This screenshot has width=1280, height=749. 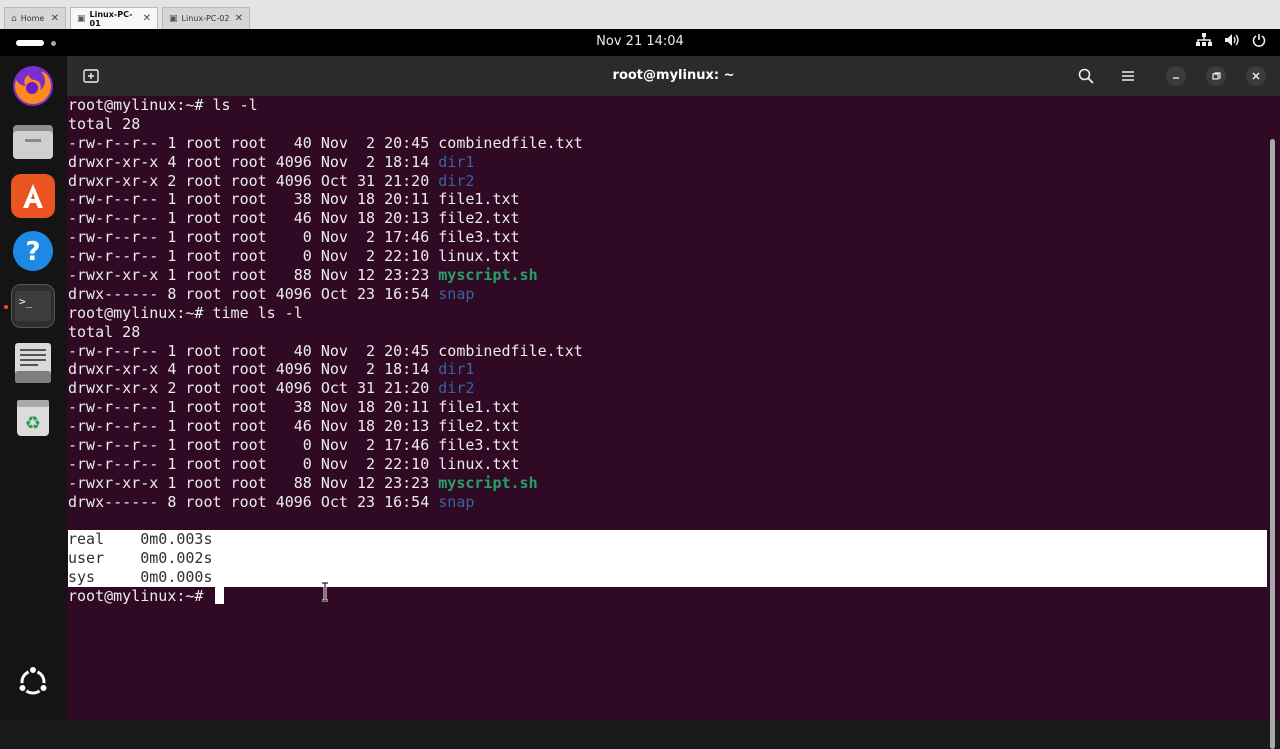 What do you see at coordinates (14, 18) in the screenshot?
I see `home-icon: ⌂` at bounding box center [14, 18].